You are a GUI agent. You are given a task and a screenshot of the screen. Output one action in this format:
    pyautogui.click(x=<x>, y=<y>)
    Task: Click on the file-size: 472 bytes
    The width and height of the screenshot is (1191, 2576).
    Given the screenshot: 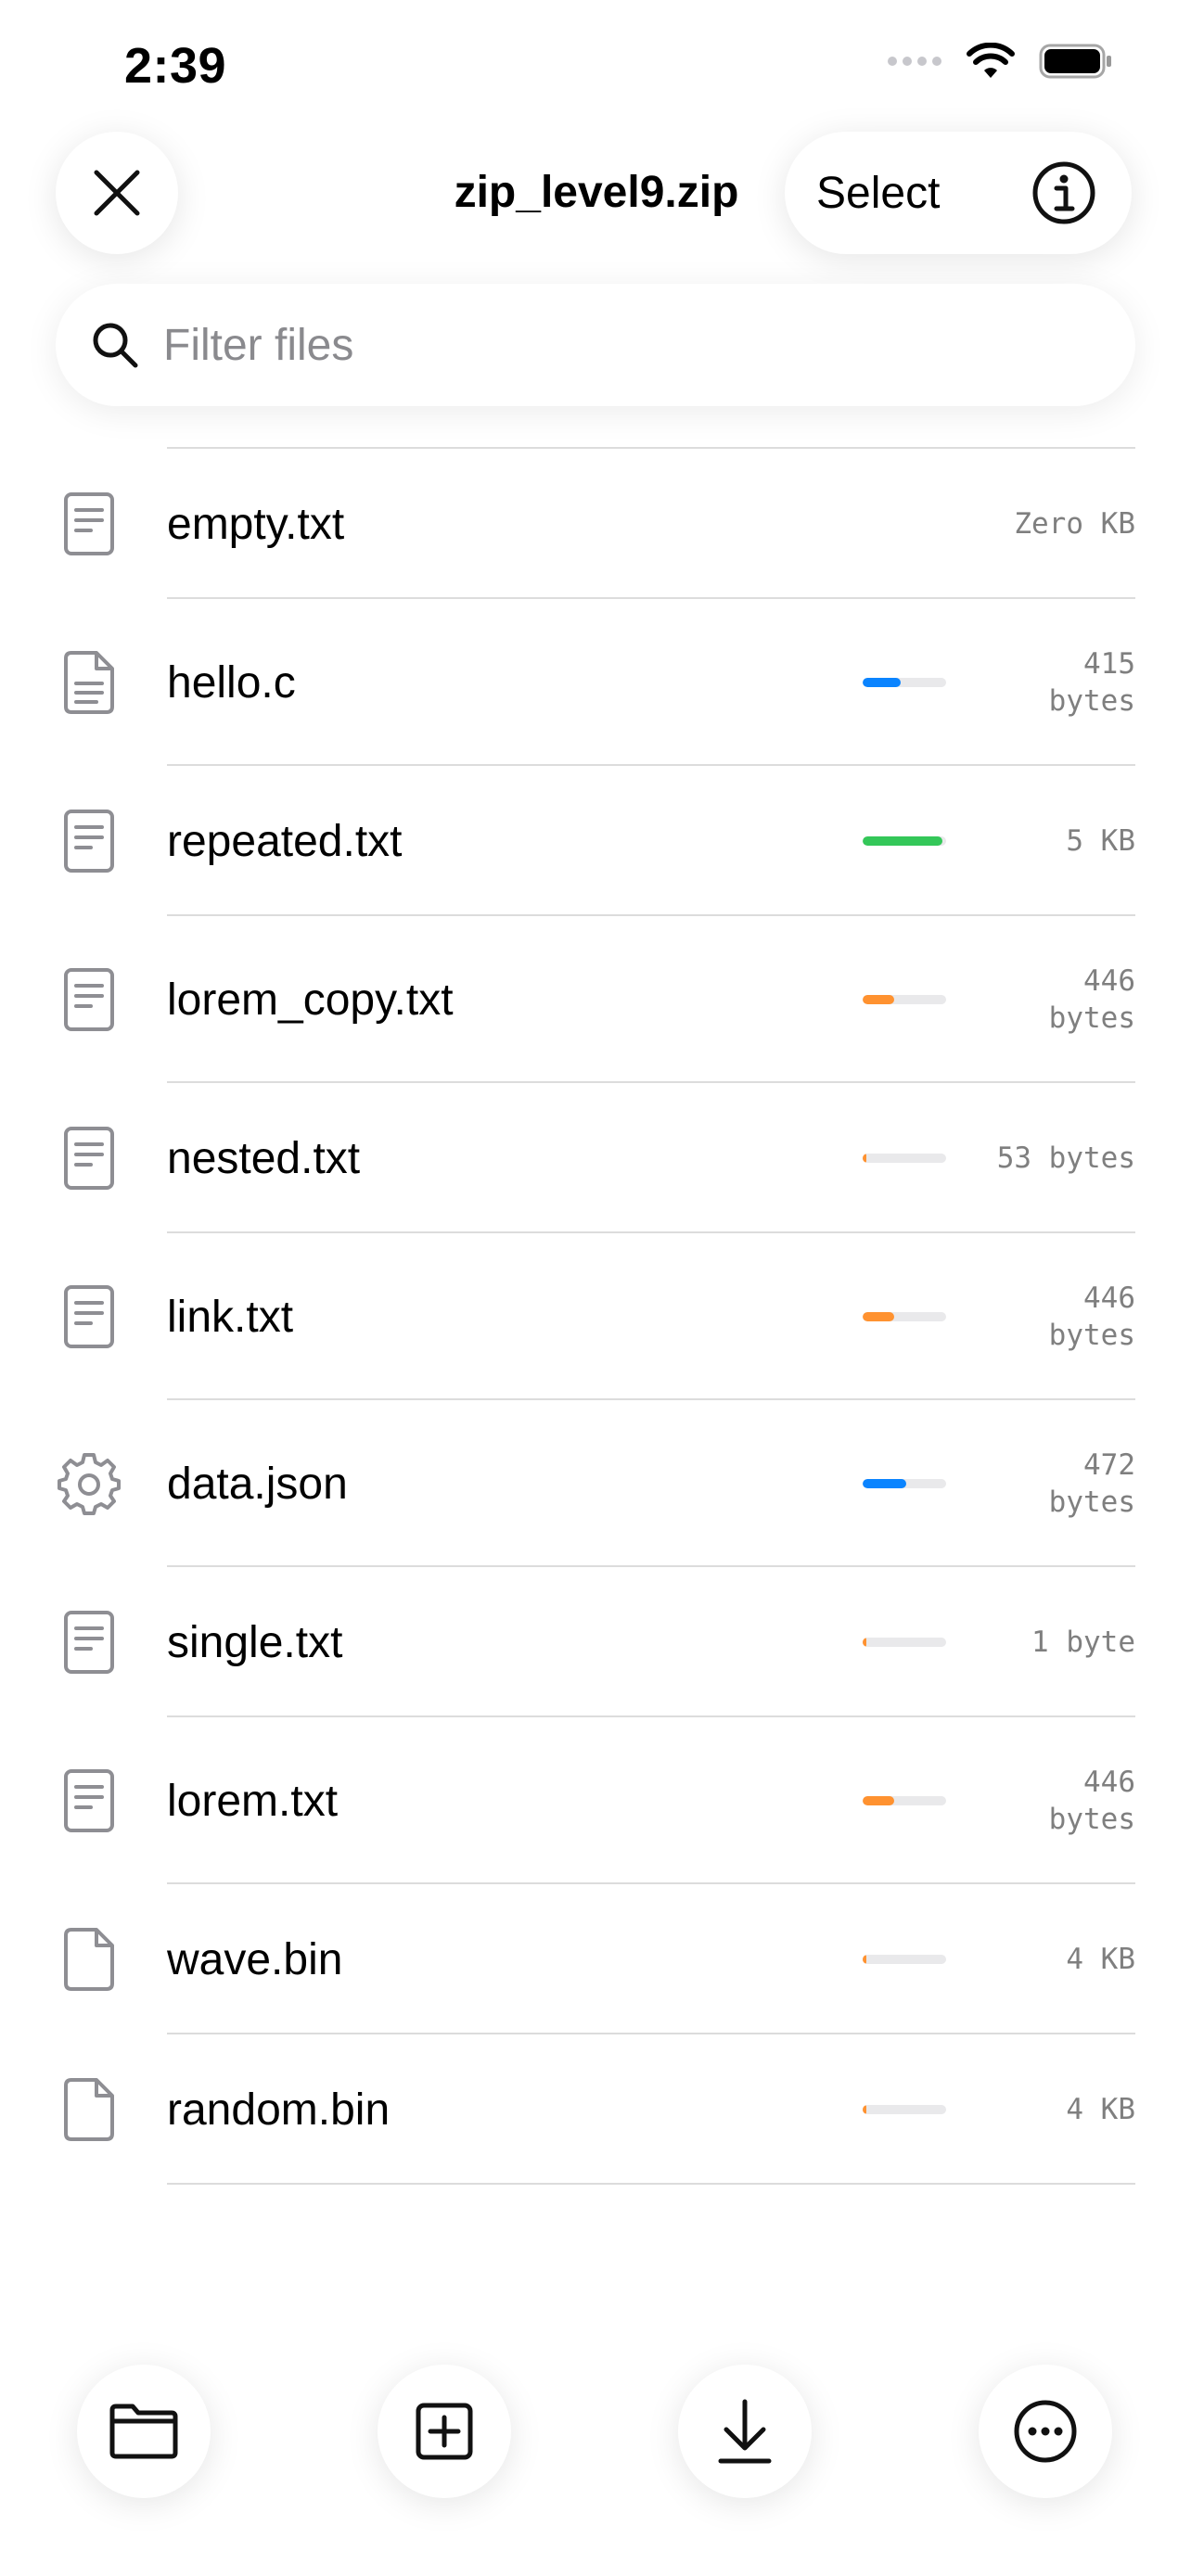 What is the action you would take?
    pyautogui.click(x=1091, y=1484)
    